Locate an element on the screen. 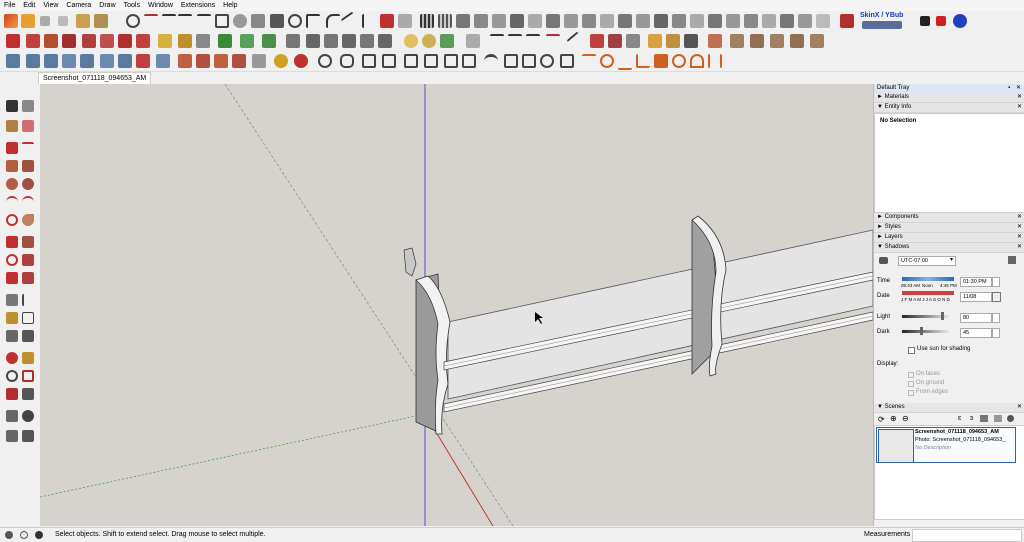  offset-tool-icon is located at coordinates (28, 278).